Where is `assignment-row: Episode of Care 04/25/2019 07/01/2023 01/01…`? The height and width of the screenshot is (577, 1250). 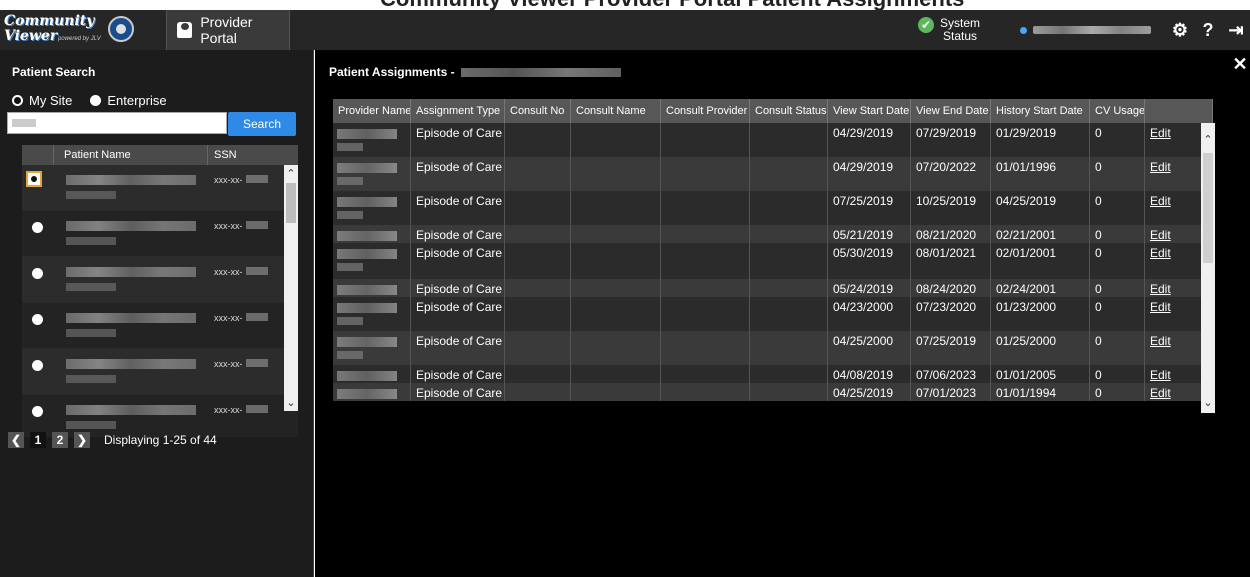
assignment-row: Episode of Care 04/25/2019 07/01/2023 01/01… is located at coordinates (773, 392).